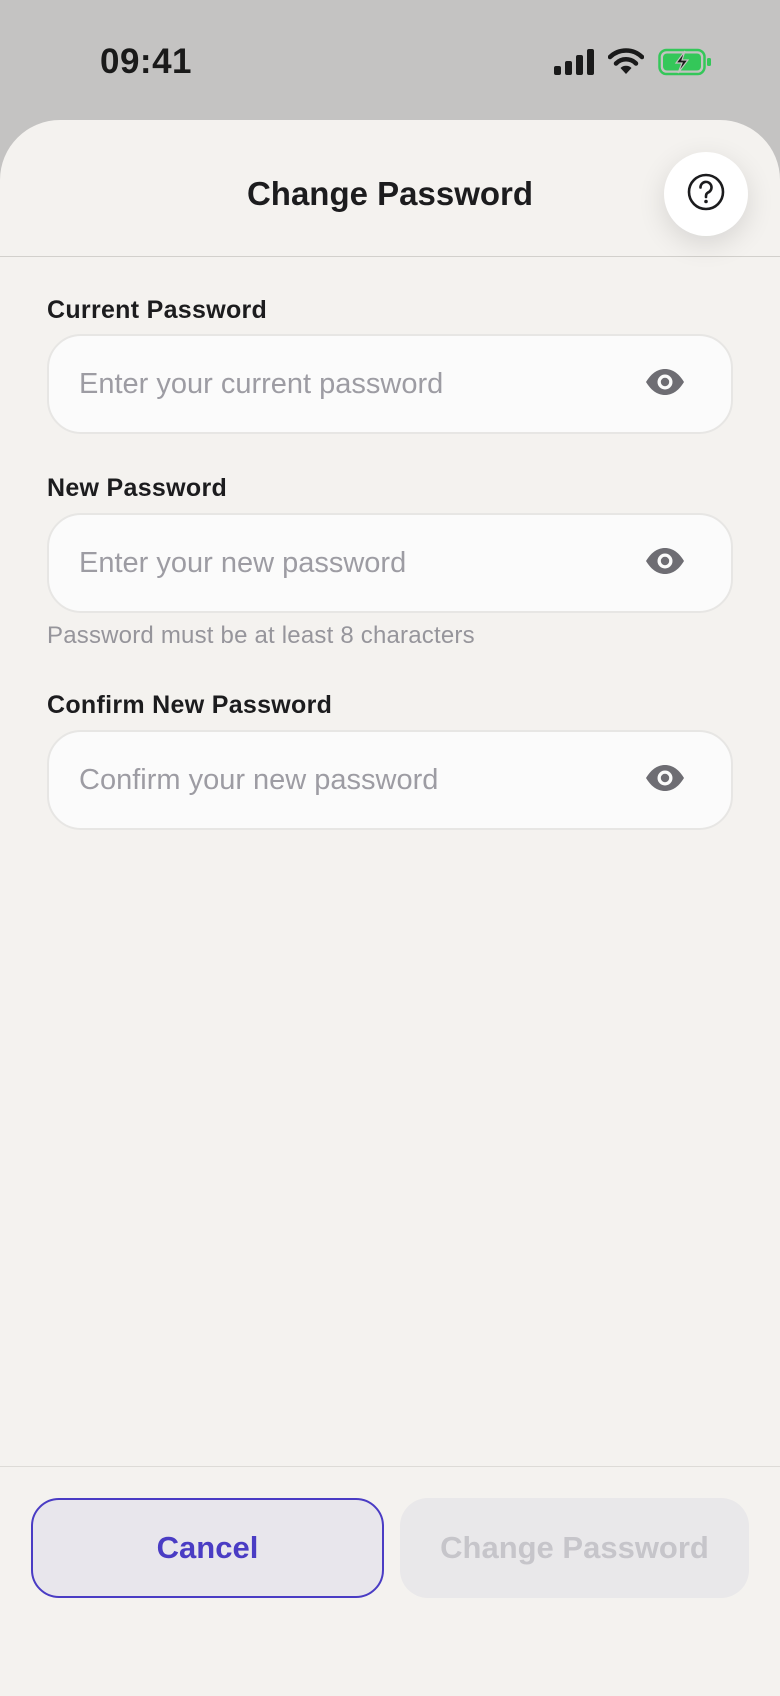 The width and height of the screenshot is (780, 1696). I want to click on new-password-field, so click(390, 563).